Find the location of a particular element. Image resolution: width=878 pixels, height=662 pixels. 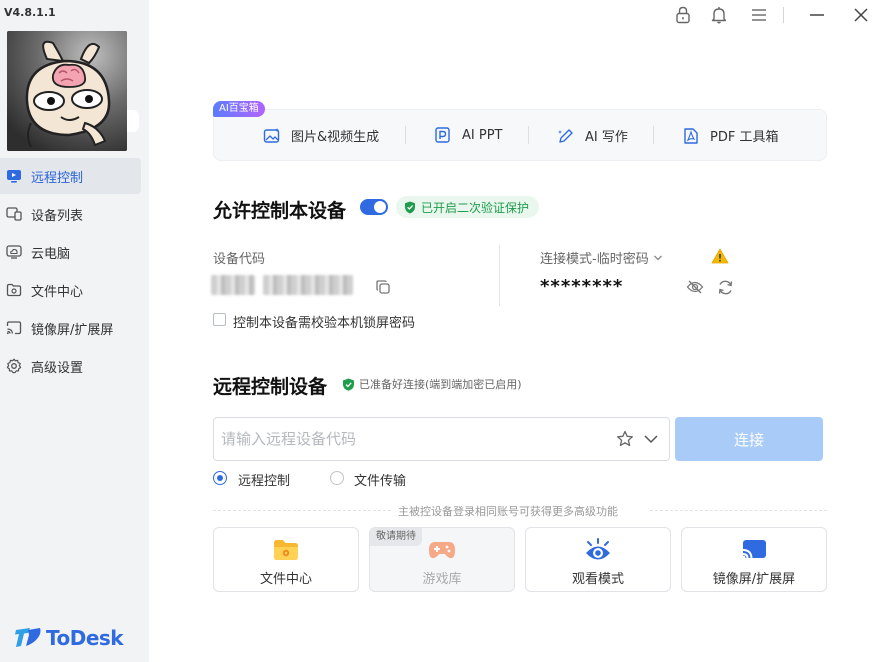

eye-icon is located at coordinates (598, 550).